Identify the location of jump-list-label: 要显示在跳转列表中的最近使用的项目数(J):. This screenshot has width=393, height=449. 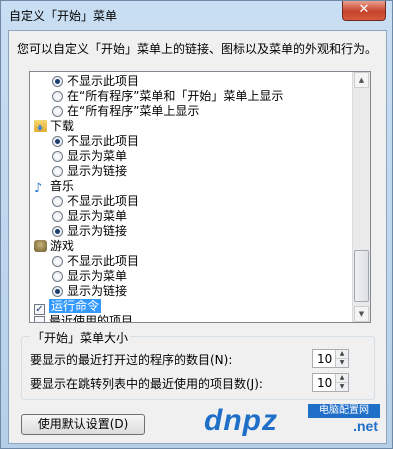
(146, 384).